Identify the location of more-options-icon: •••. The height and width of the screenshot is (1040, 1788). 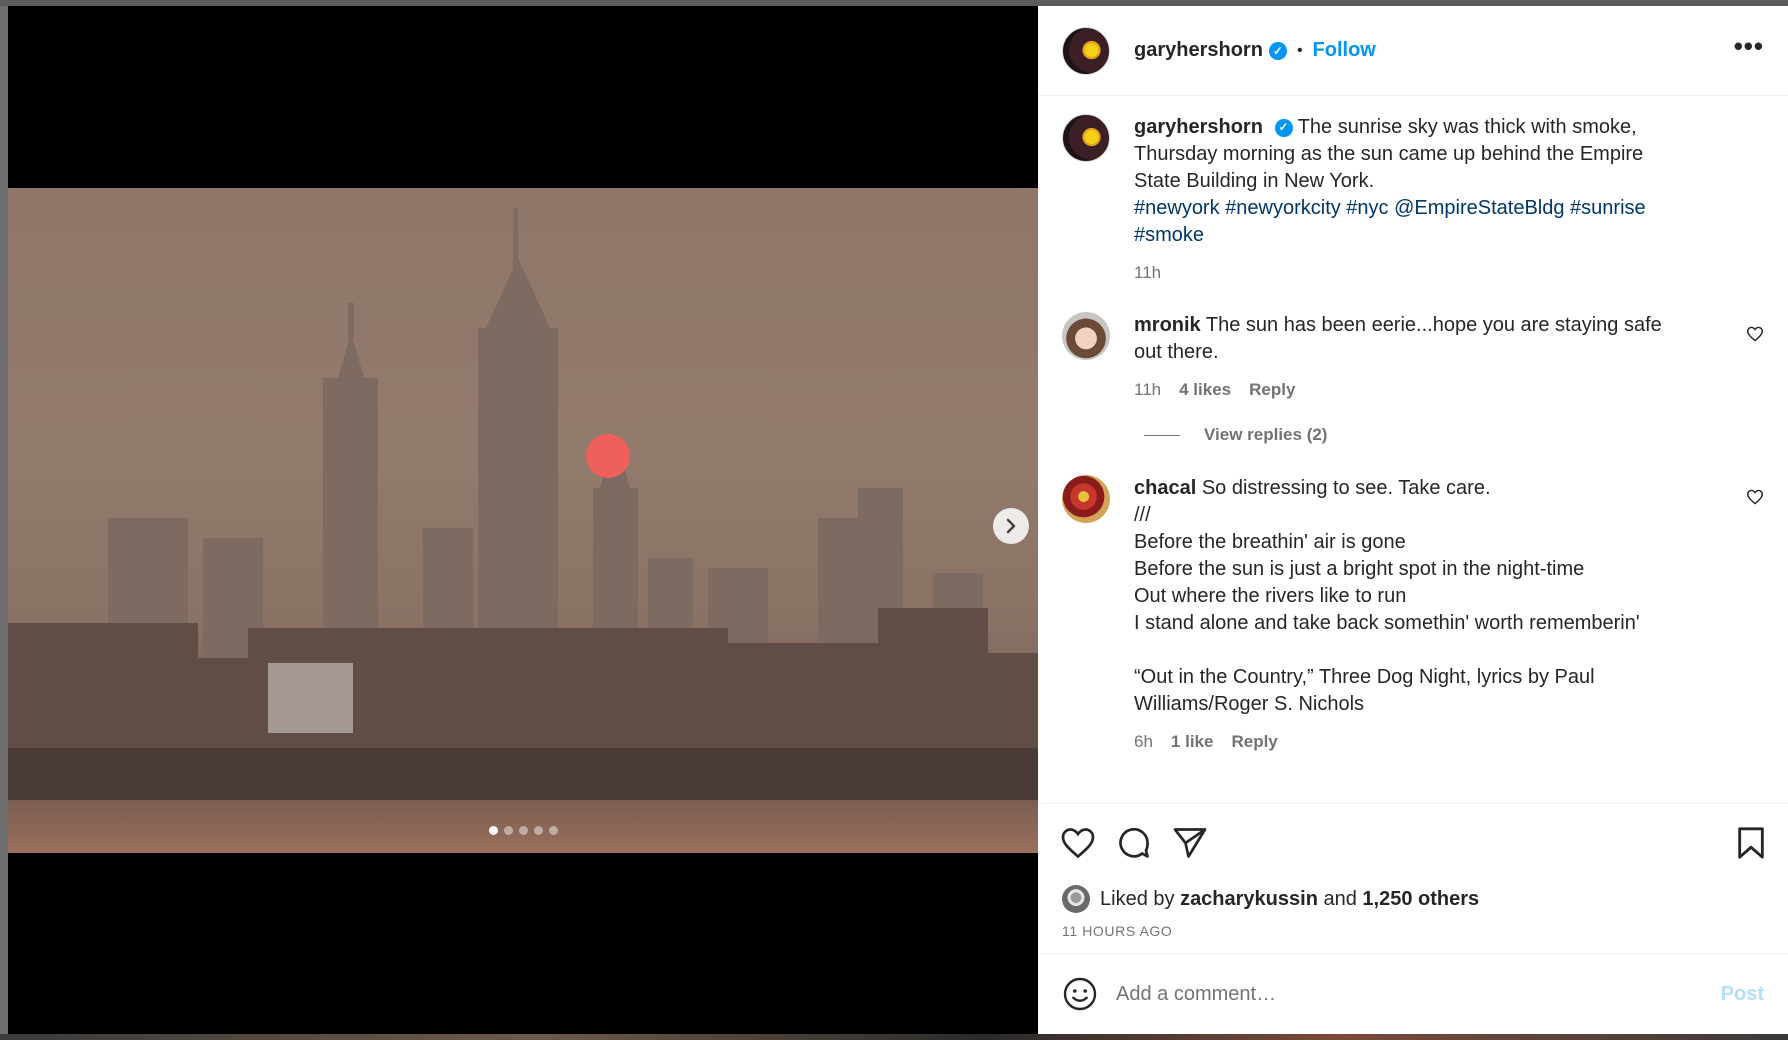
(1749, 47).